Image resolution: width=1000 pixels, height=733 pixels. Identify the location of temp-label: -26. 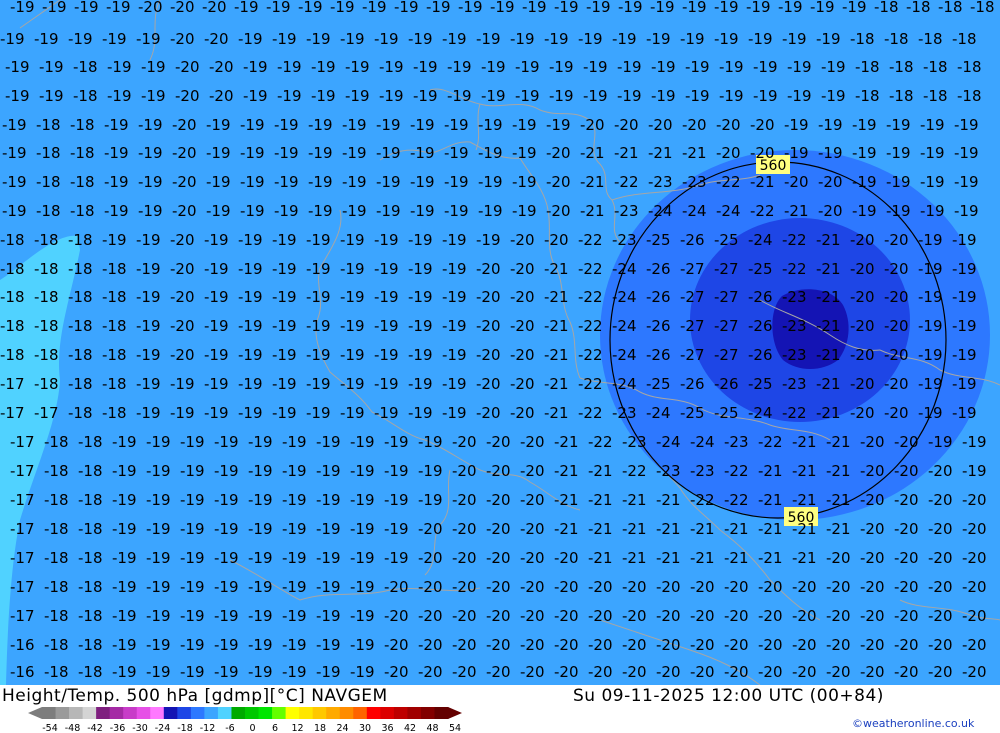
(726, 384).